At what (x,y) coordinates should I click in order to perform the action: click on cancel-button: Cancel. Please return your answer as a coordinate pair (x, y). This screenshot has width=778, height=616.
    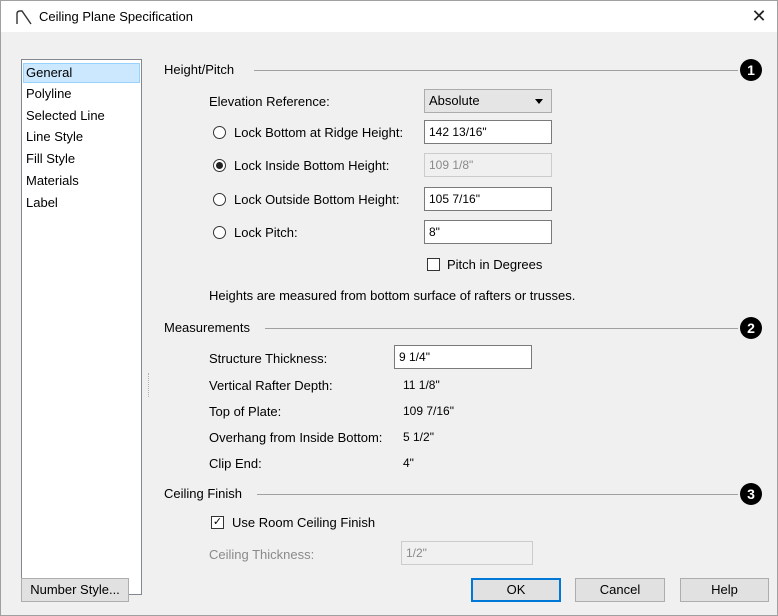
    Looking at the image, I should click on (620, 590).